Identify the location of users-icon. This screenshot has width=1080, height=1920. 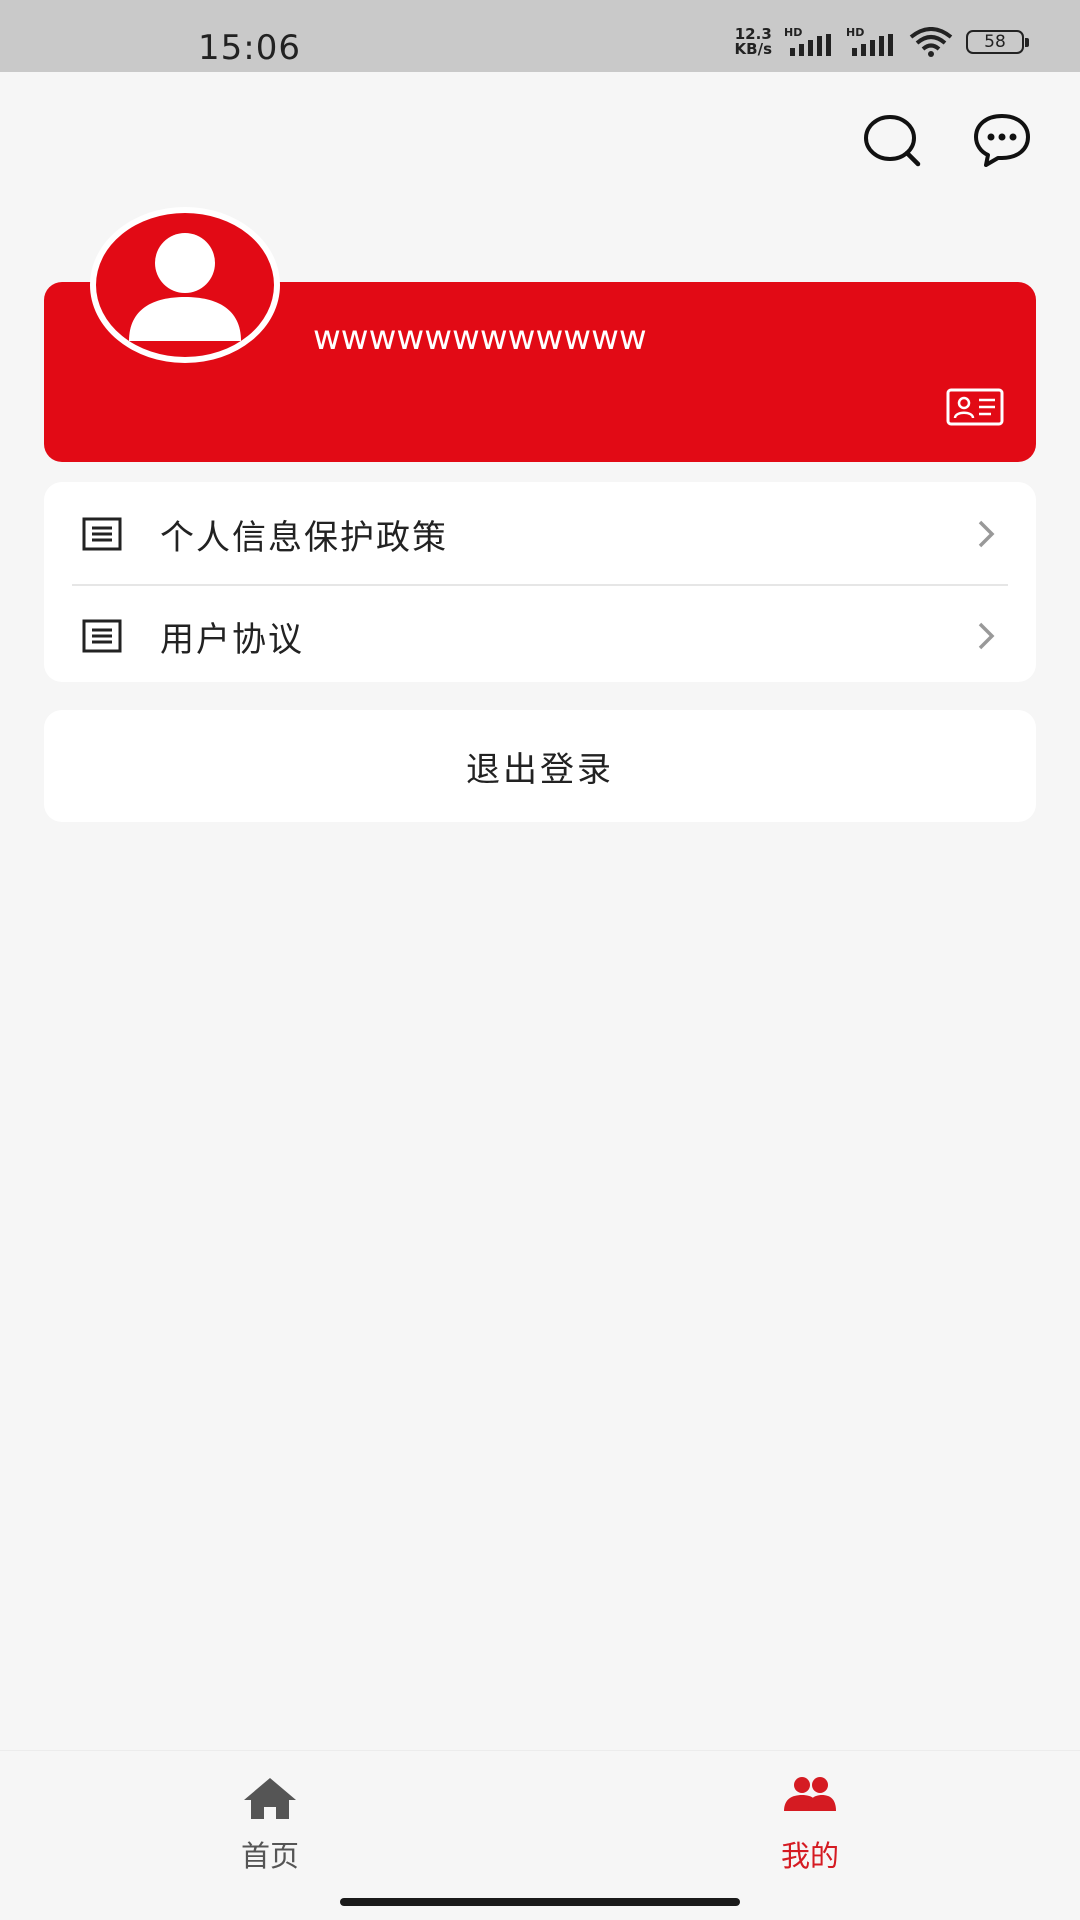
(810, 1794).